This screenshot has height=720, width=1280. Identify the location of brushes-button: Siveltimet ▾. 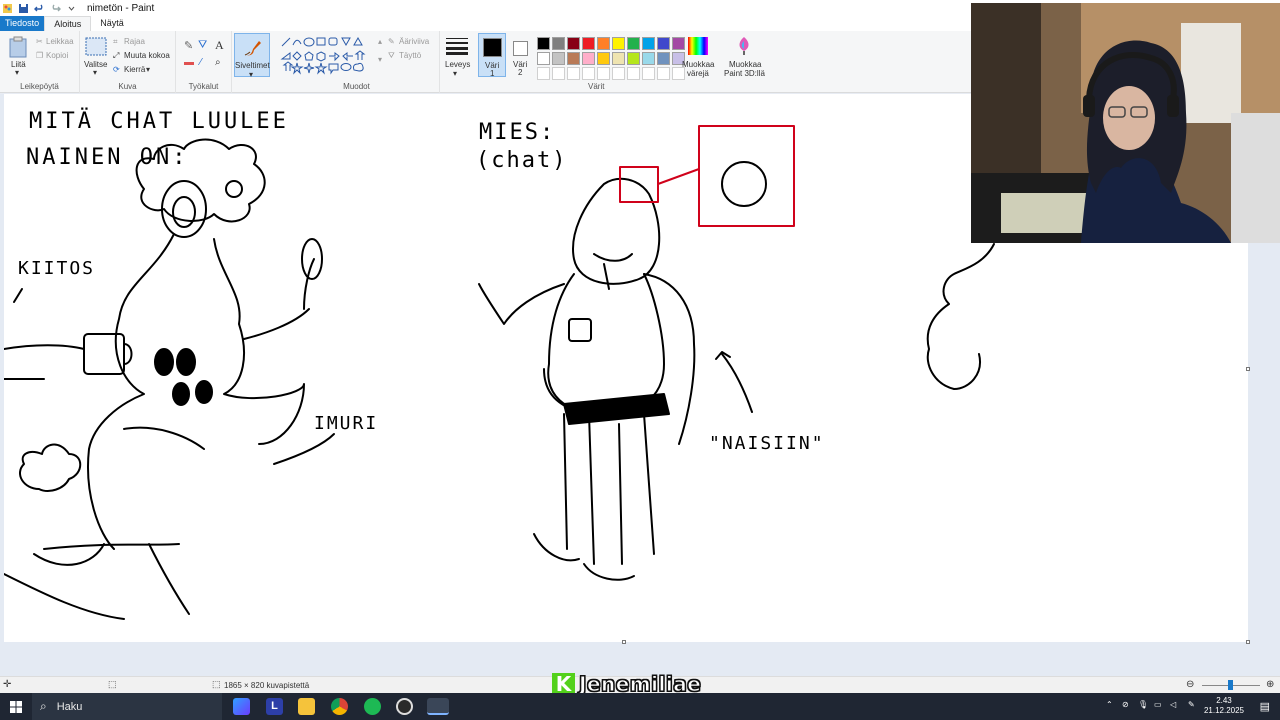
(252, 56).